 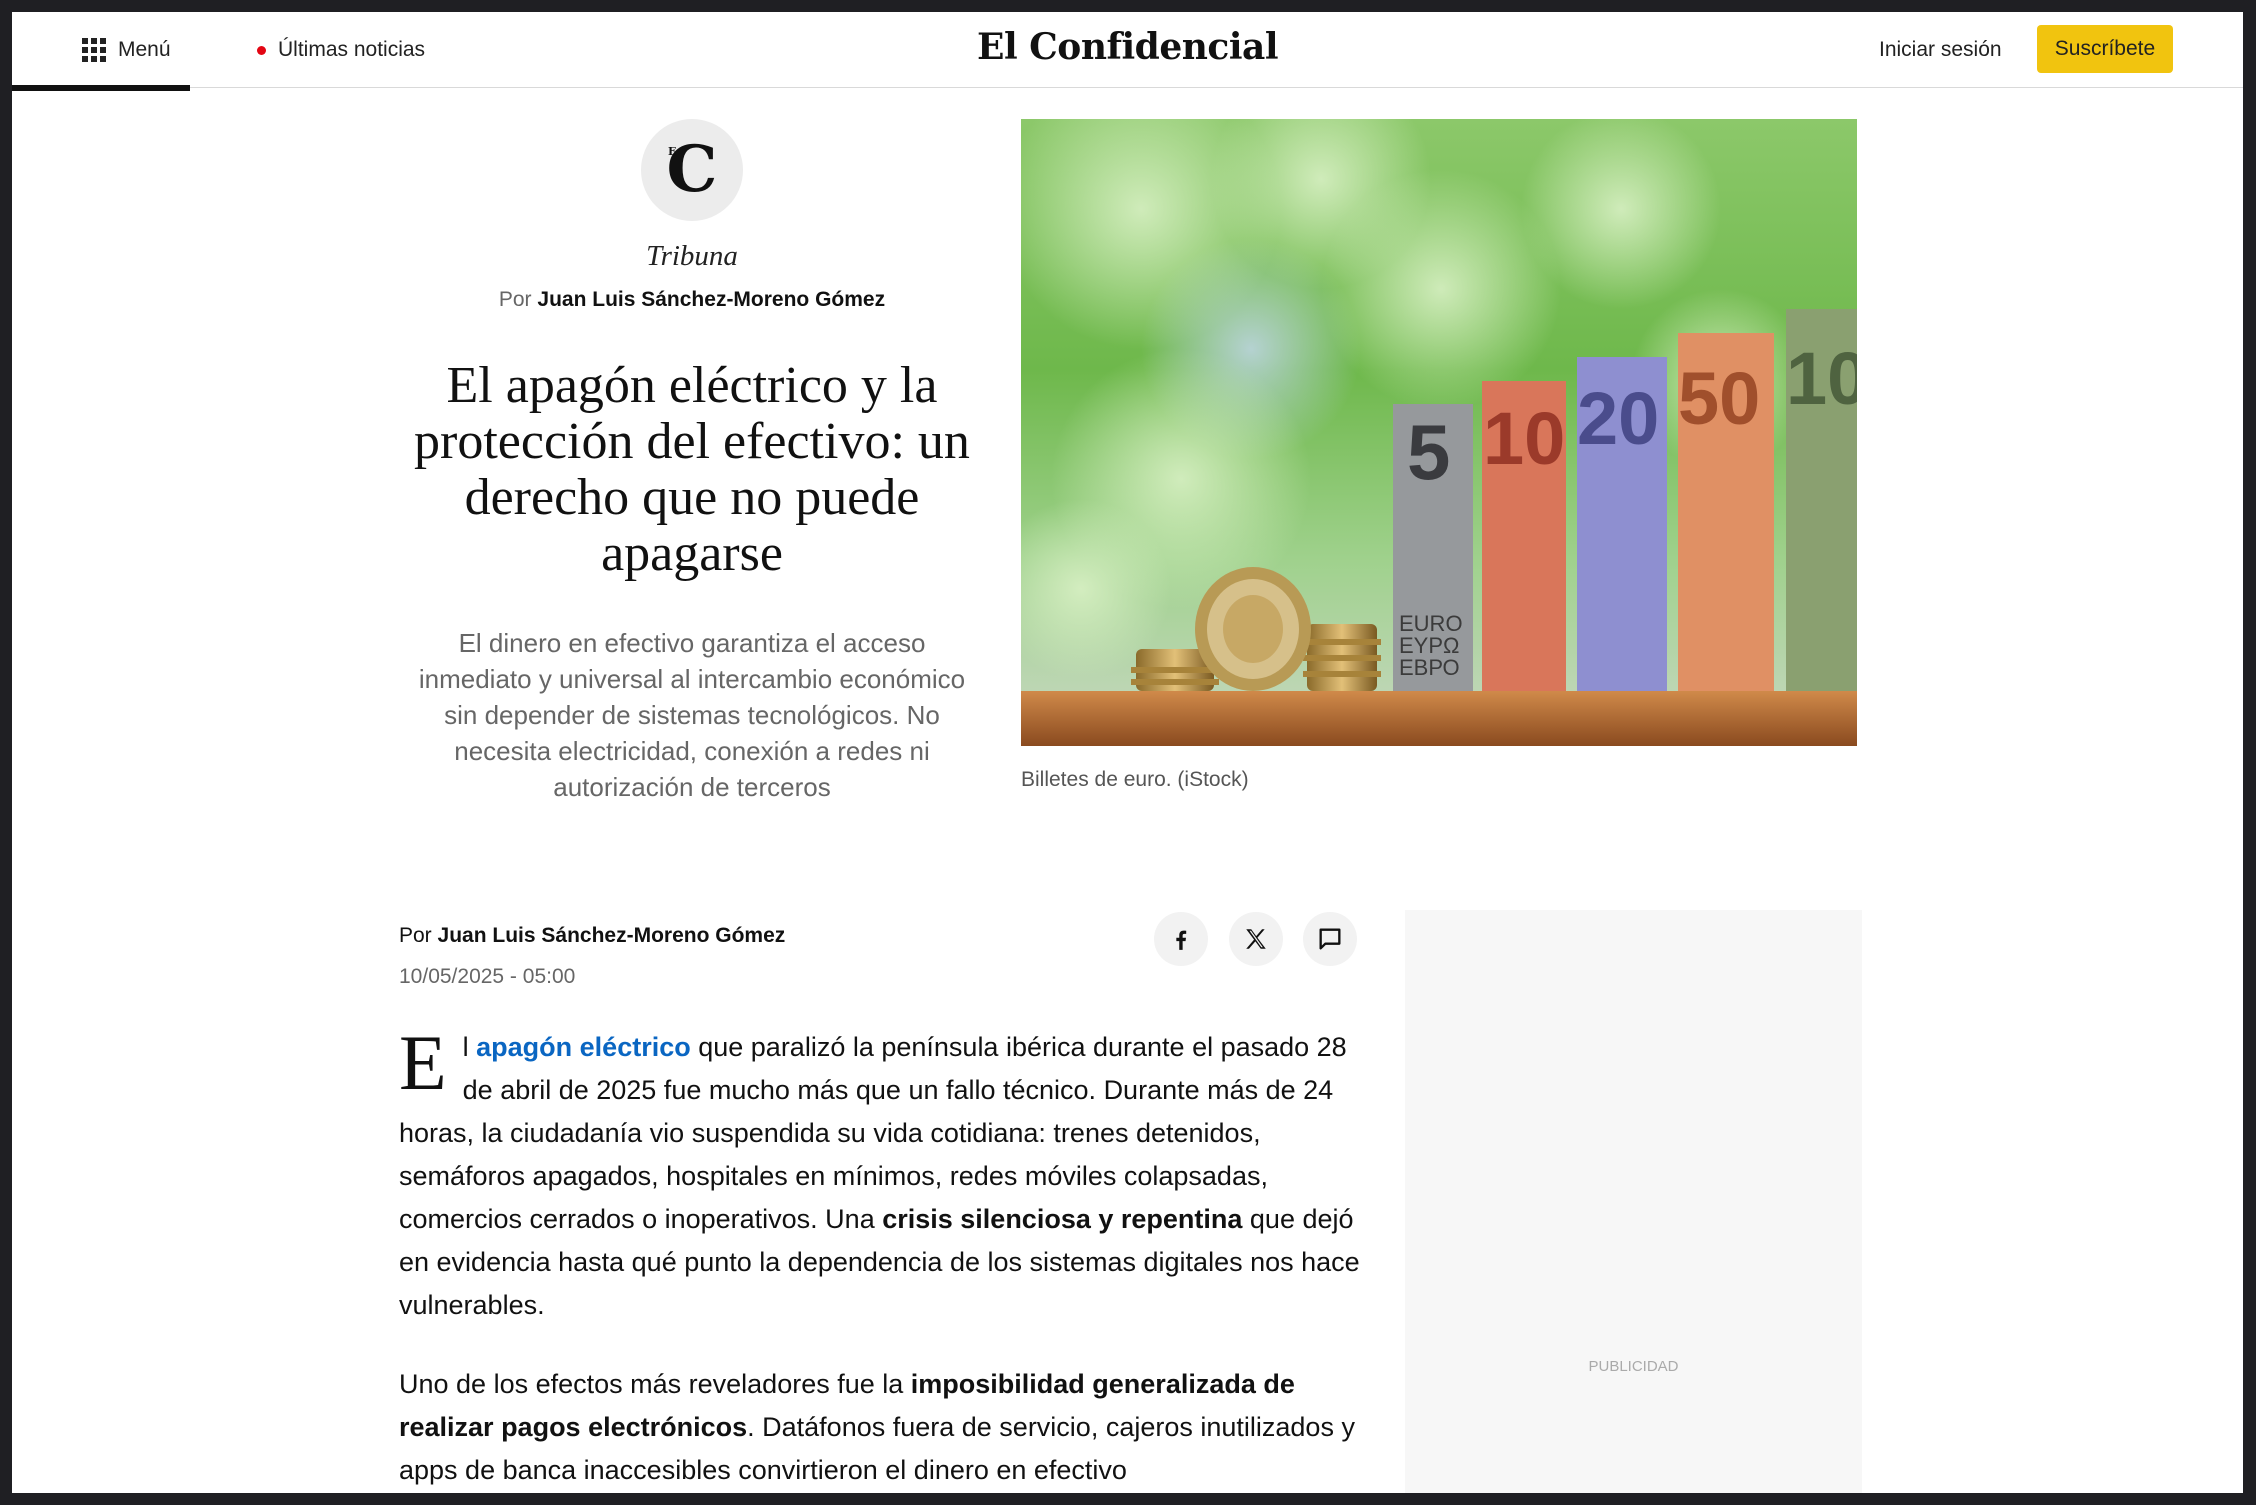 What do you see at coordinates (1821, 378) in the screenshot?
I see `svg-text: 100` at bounding box center [1821, 378].